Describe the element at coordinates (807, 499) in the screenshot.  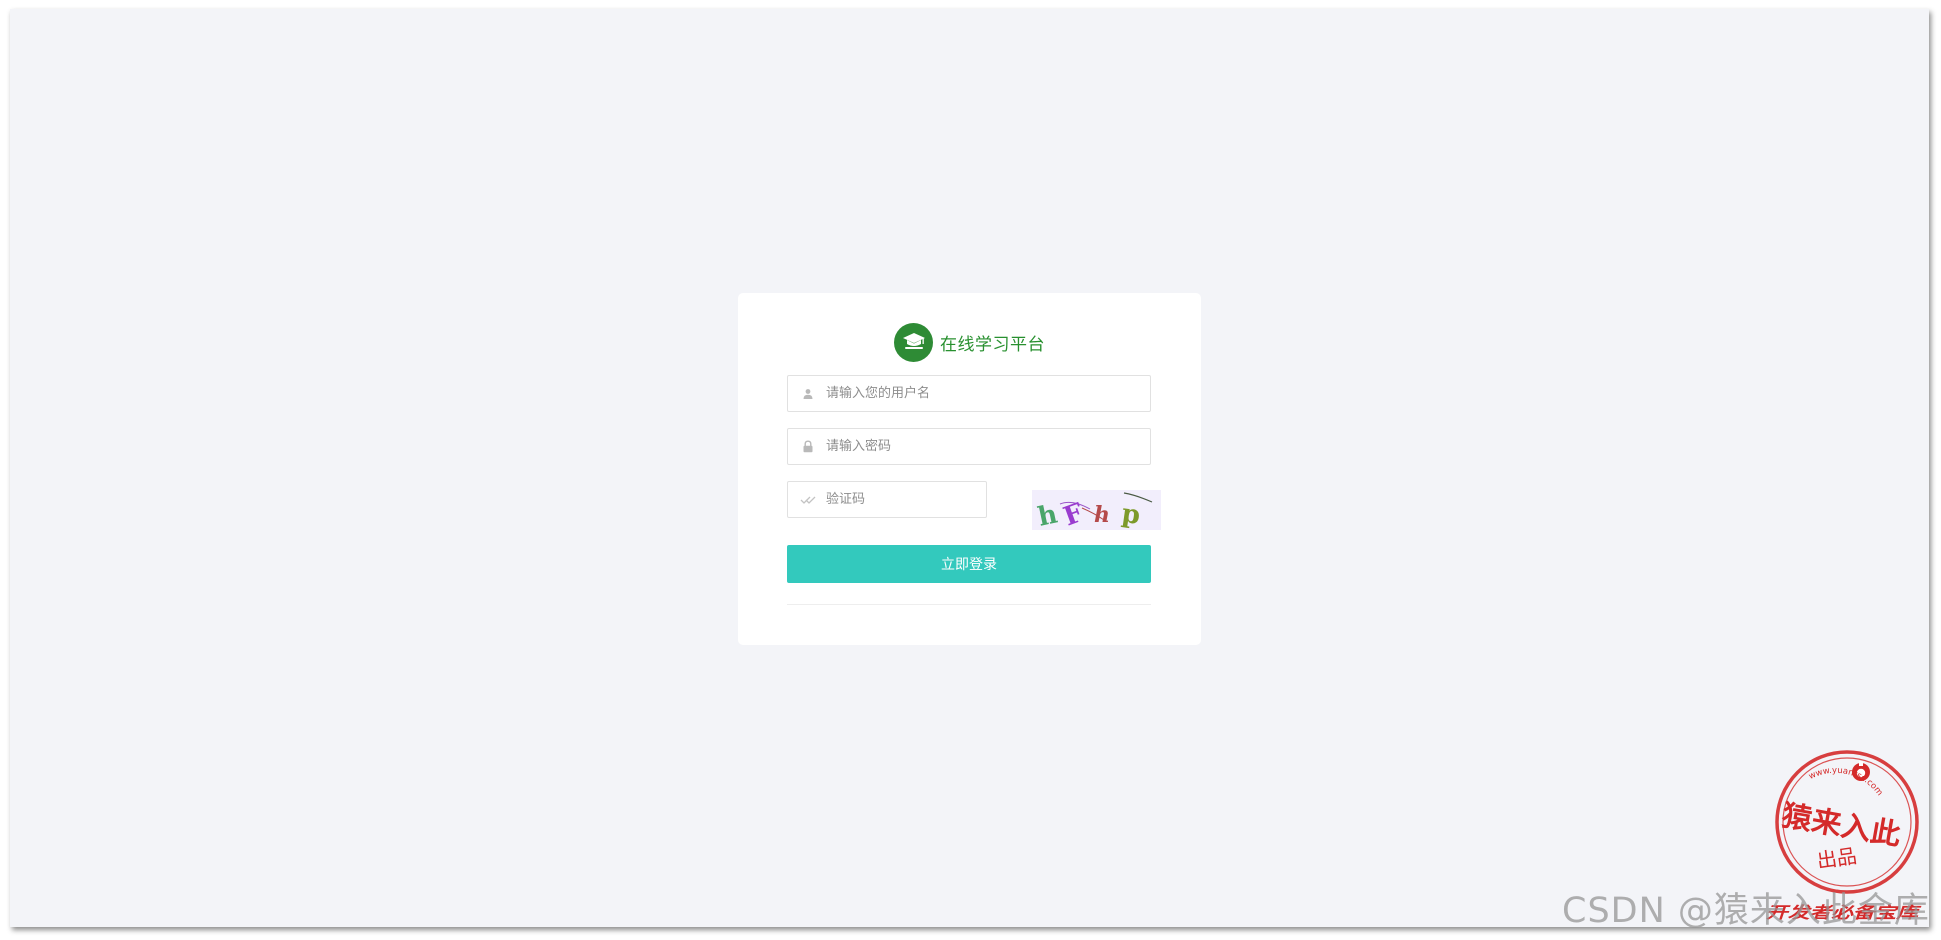
I see `check-icon` at that location.